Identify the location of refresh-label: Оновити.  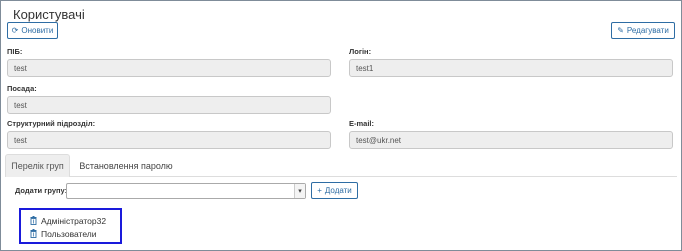
(37, 30).